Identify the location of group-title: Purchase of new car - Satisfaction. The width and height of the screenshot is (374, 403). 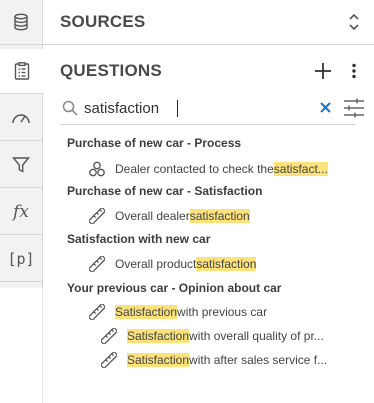
(164, 191).